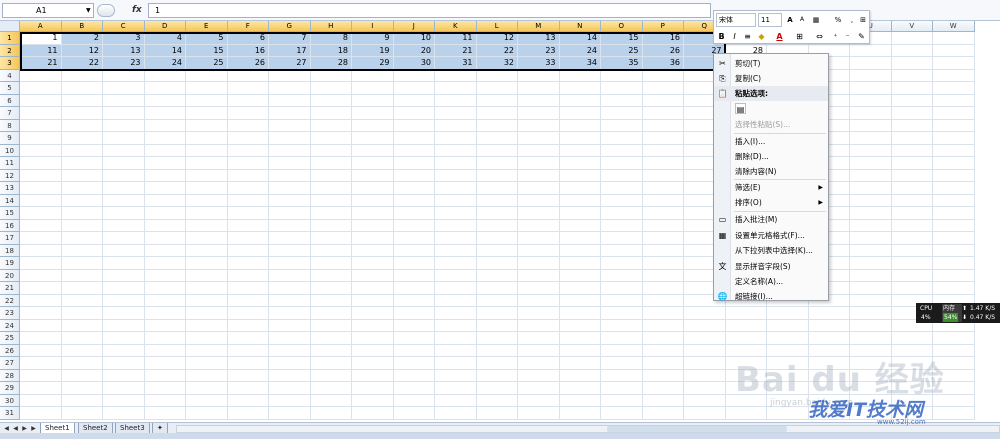 This screenshot has width=1000, height=439. What do you see at coordinates (497, 250) in the screenshot?
I see `cell-l18` at bounding box center [497, 250].